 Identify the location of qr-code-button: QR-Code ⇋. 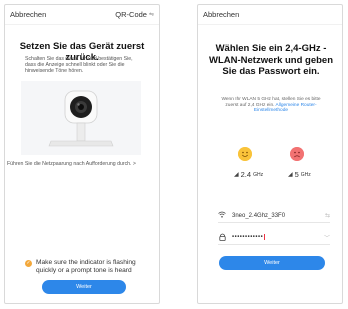
(134, 14).